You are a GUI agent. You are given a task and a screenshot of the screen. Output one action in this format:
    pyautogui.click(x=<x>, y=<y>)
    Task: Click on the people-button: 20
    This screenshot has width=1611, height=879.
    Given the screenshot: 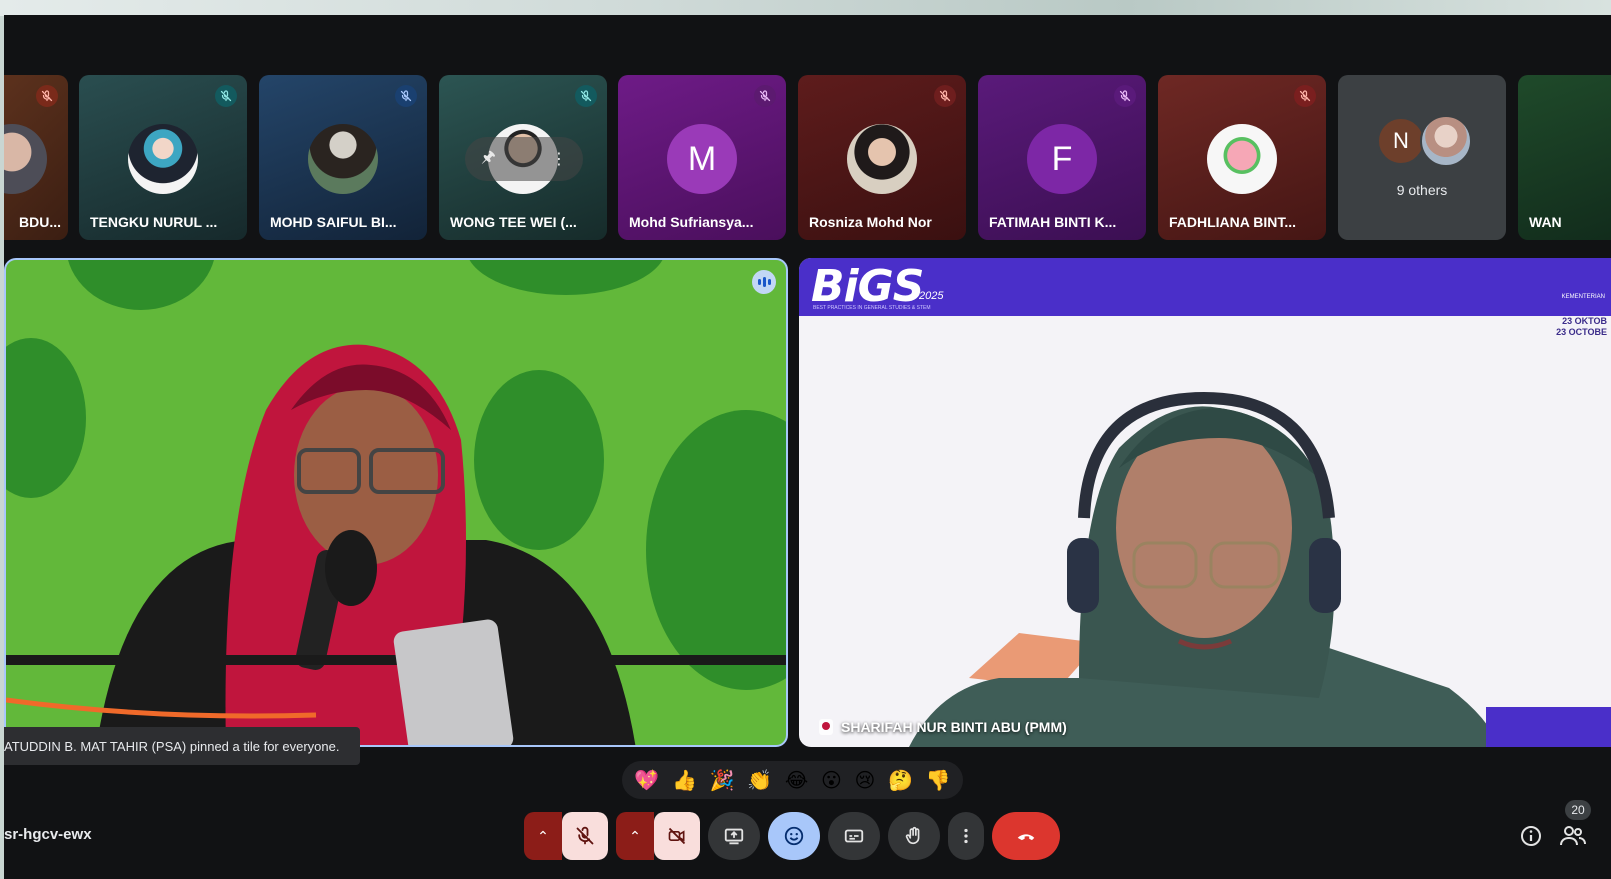 What is the action you would take?
    pyautogui.click(x=1573, y=830)
    